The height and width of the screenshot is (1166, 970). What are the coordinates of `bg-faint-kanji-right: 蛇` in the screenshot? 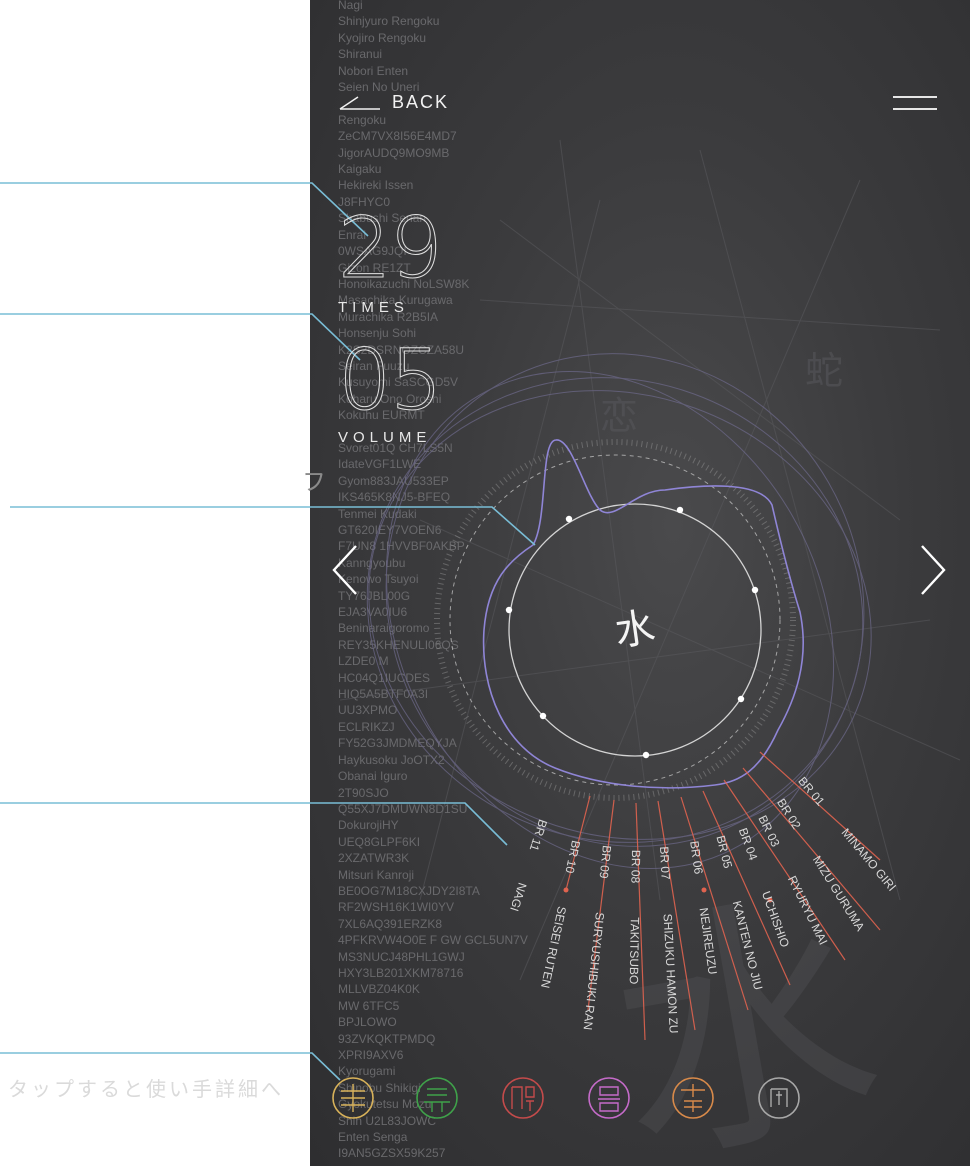 It's located at (824, 371).